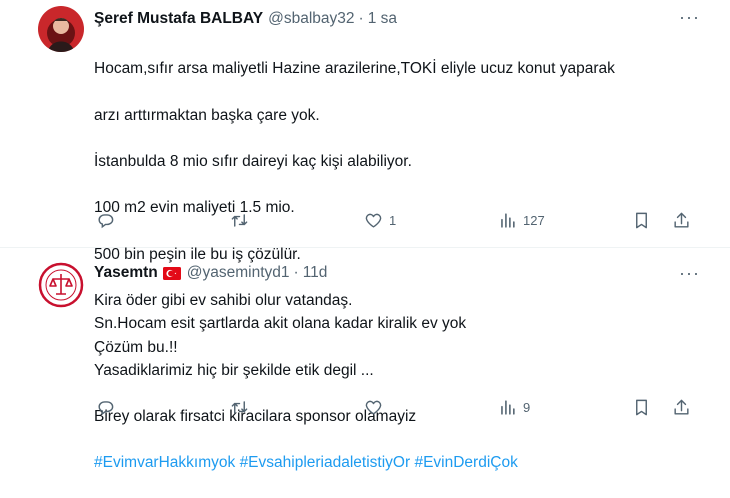 The width and height of the screenshot is (730, 498). I want to click on like-count: 1, so click(393, 220).